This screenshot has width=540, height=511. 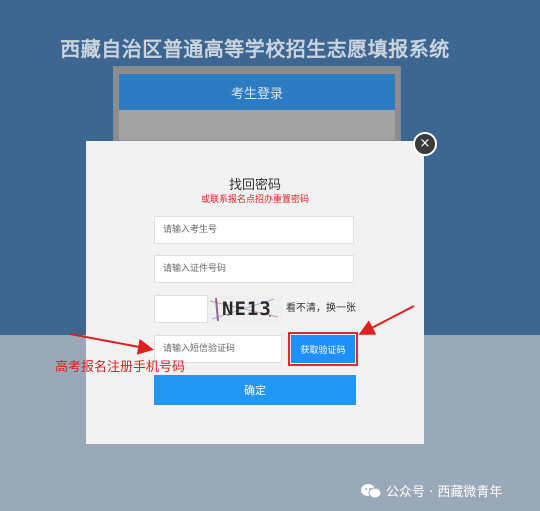 What do you see at coordinates (444, 492) in the screenshot?
I see `watermark-text: 公众号 · 西藏微青年` at bounding box center [444, 492].